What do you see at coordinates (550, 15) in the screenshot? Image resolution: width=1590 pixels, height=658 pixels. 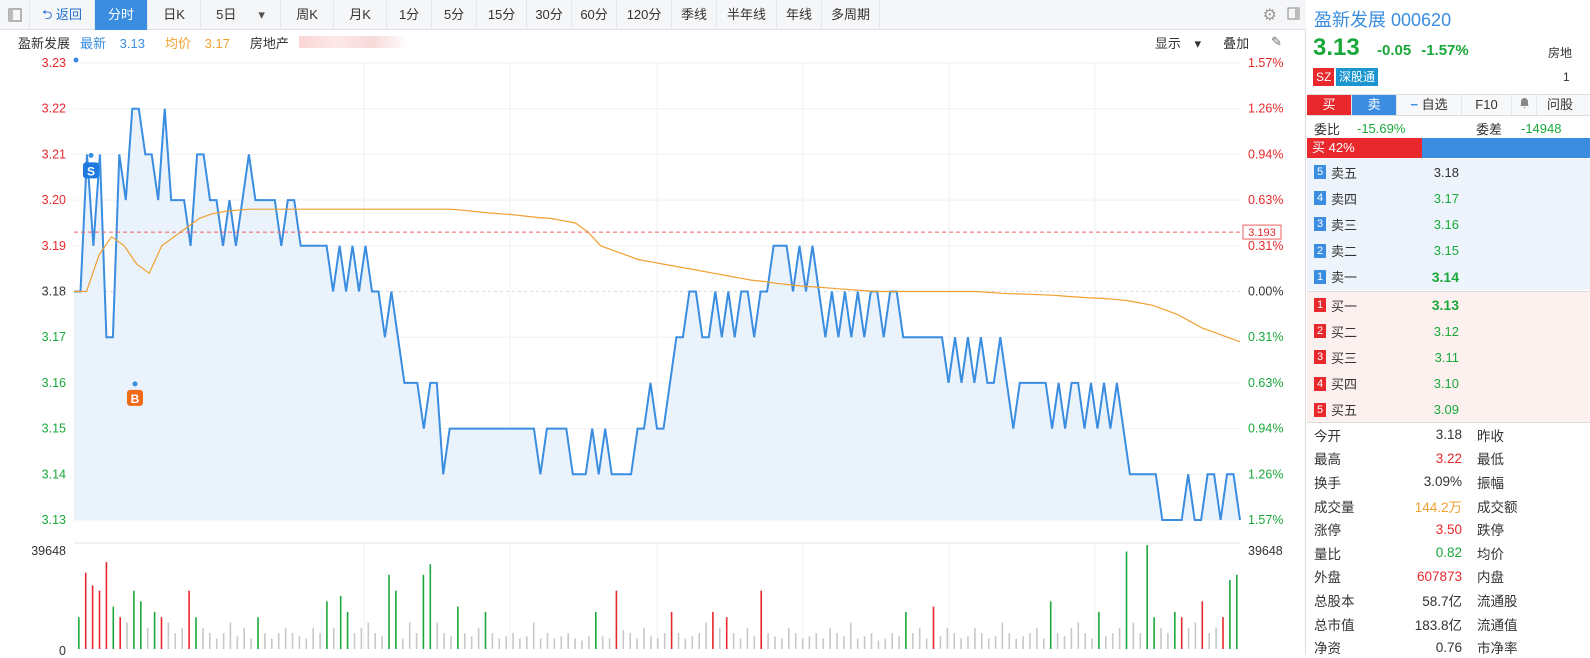 I see `period-tab: 30分` at bounding box center [550, 15].